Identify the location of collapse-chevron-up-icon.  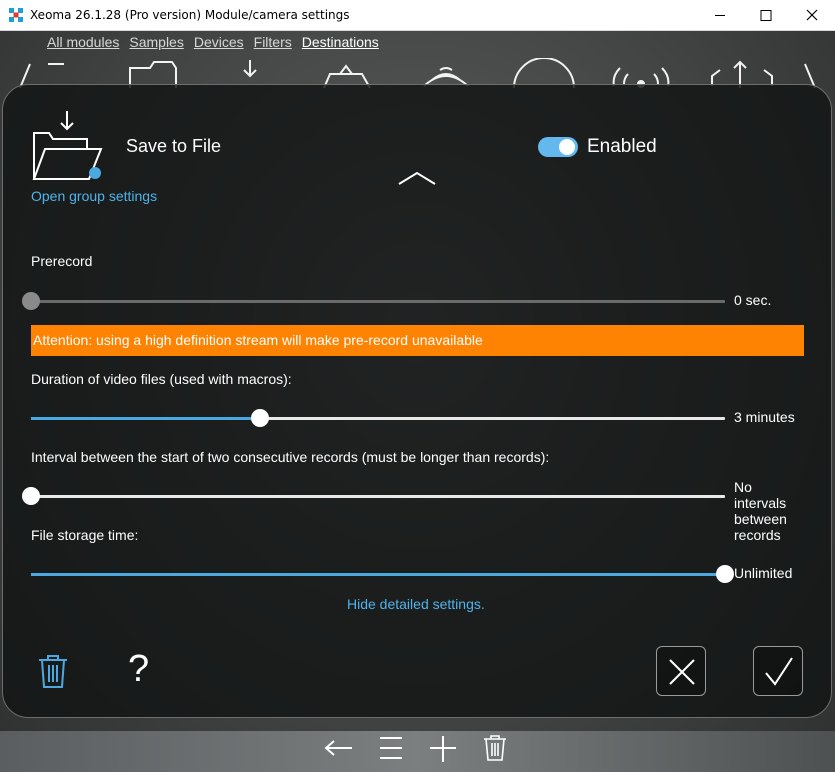
(417, 178).